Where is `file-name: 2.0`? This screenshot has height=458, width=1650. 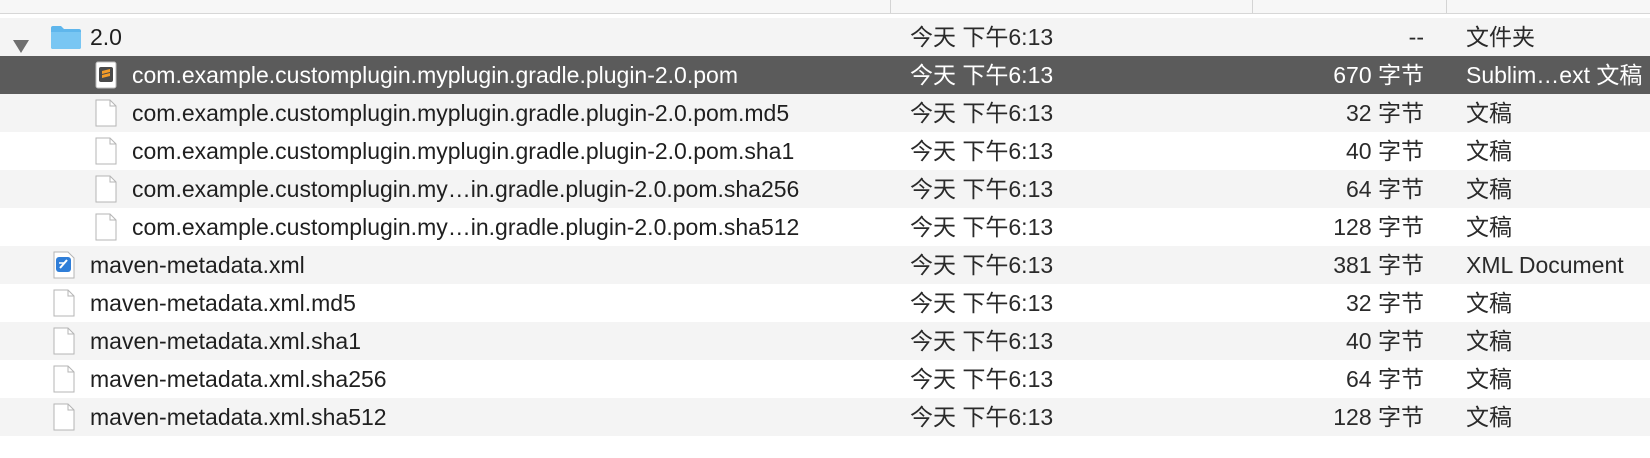 file-name: 2.0 is located at coordinates (106, 37).